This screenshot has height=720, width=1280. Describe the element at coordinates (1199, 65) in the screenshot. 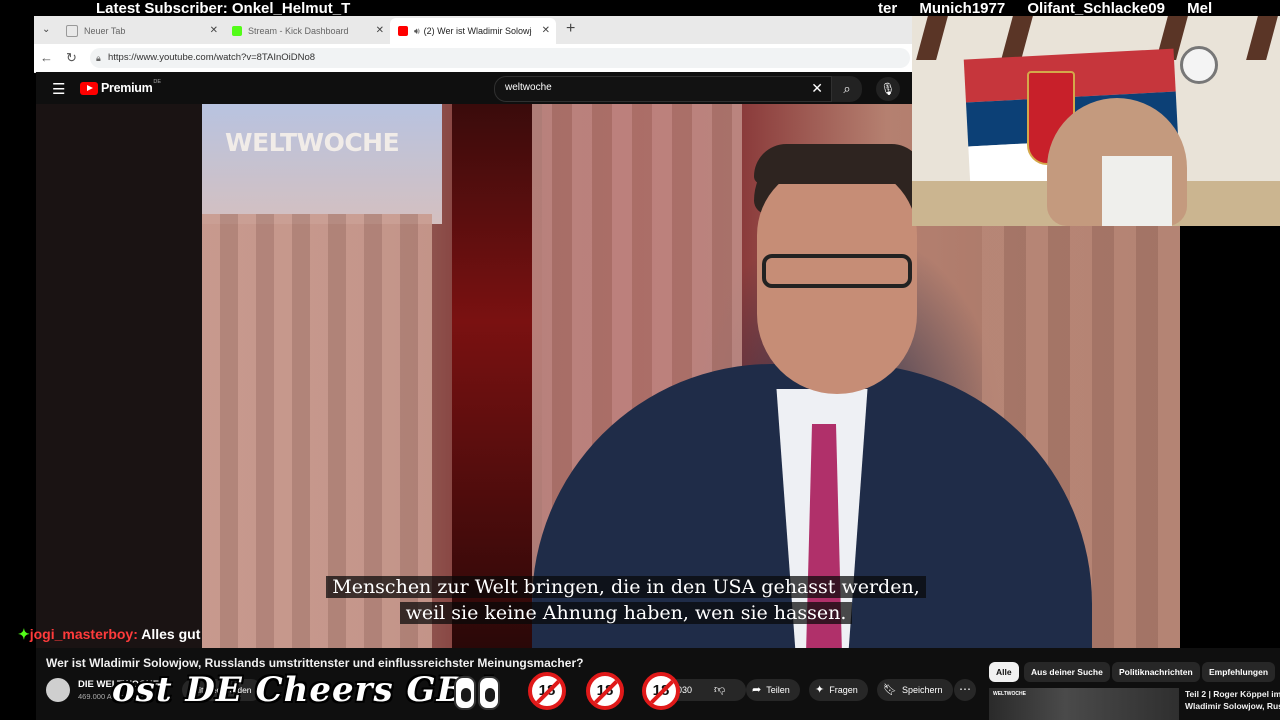

I see `wall-clock-icon` at that location.